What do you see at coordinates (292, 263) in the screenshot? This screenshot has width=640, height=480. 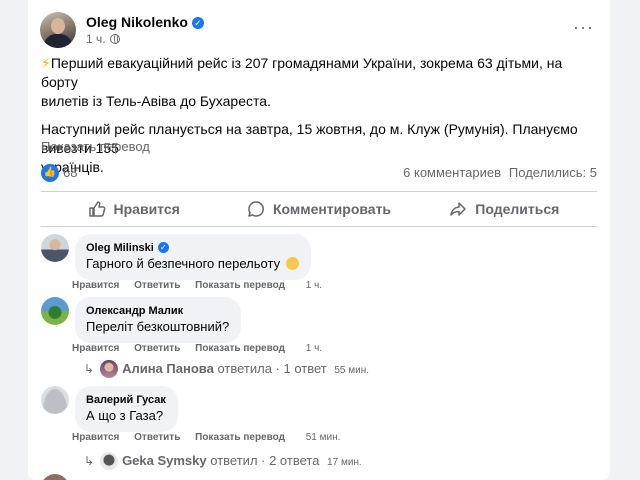 I see `smile-emoji-icon` at bounding box center [292, 263].